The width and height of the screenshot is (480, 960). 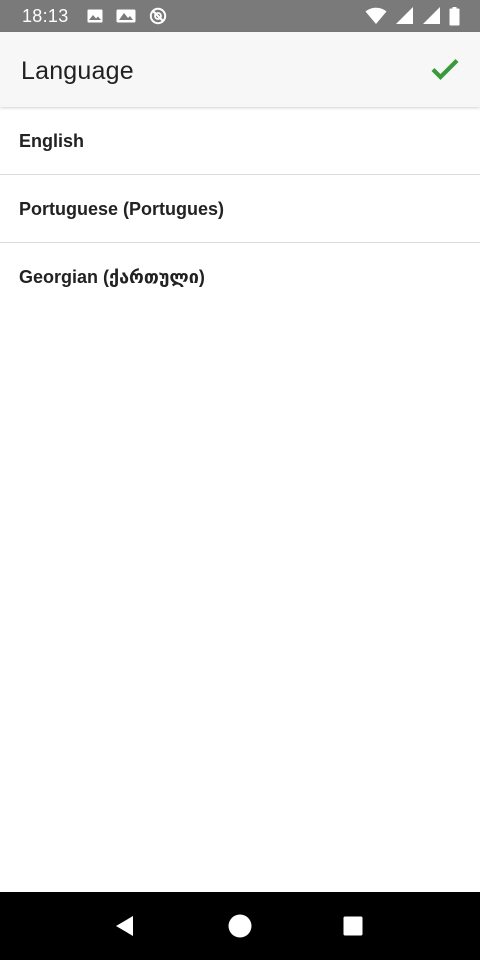 I want to click on back-button, so click(x=124, y=926).